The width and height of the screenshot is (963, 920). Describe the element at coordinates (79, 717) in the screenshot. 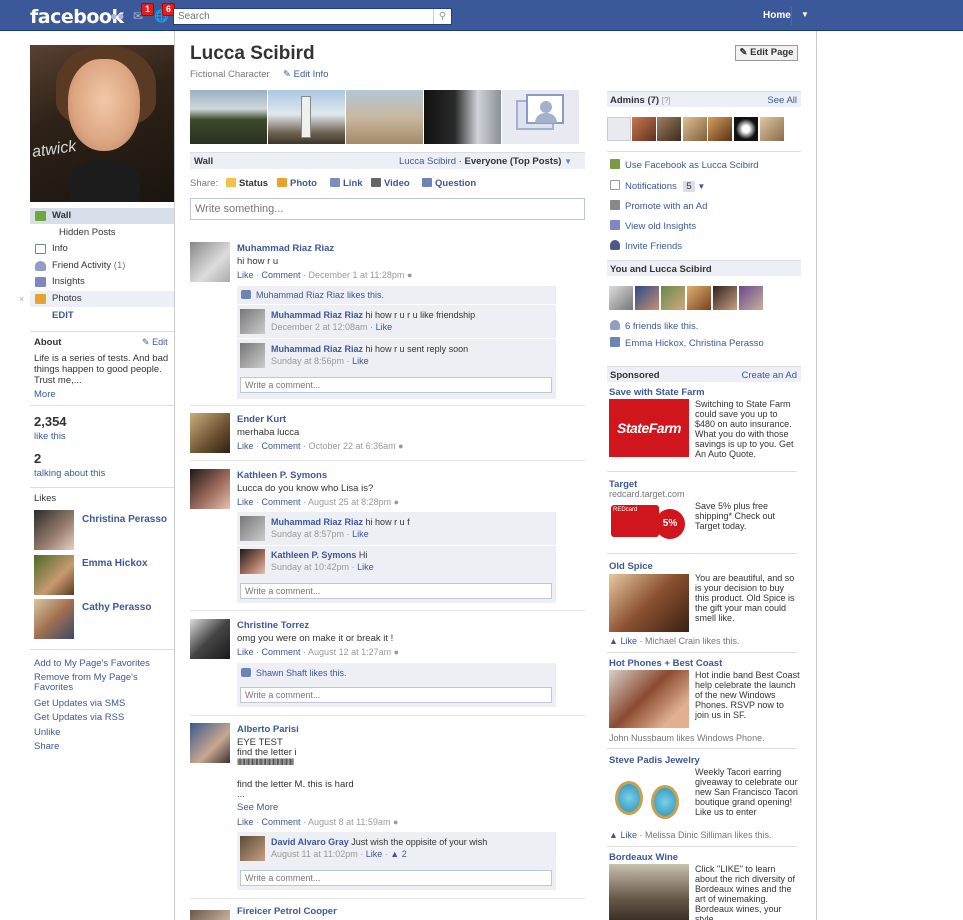

I see `rss-updates-link: Get Updates via RSS` at that location.